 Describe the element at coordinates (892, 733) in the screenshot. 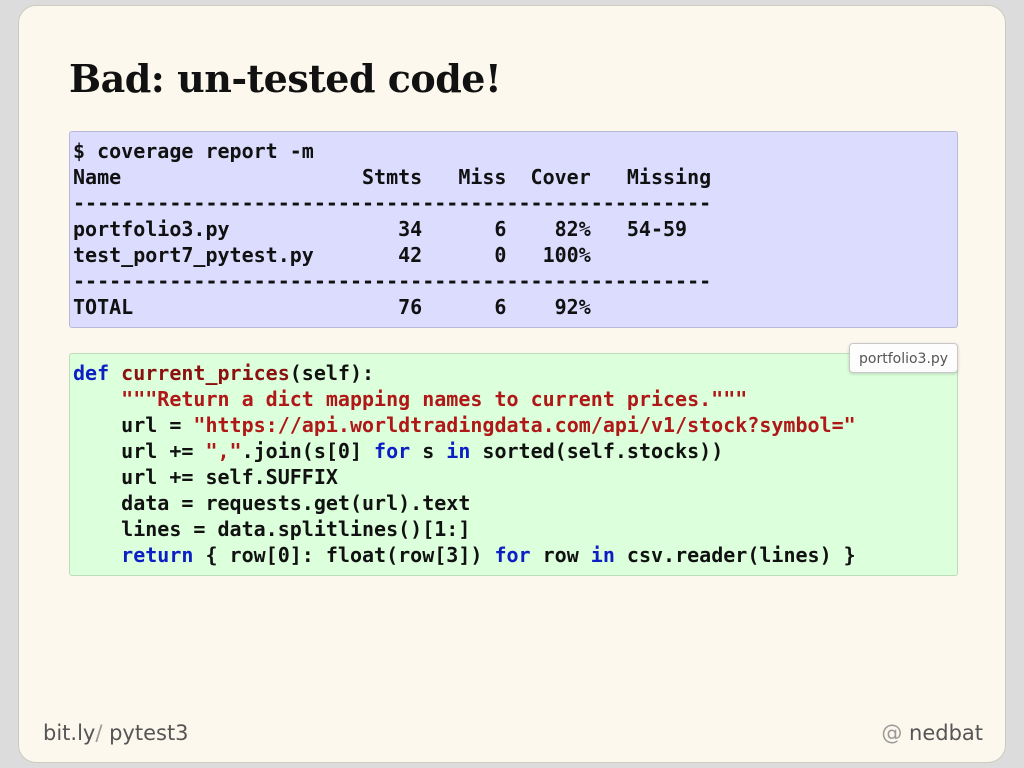

I see `at-sign: @` at that location.